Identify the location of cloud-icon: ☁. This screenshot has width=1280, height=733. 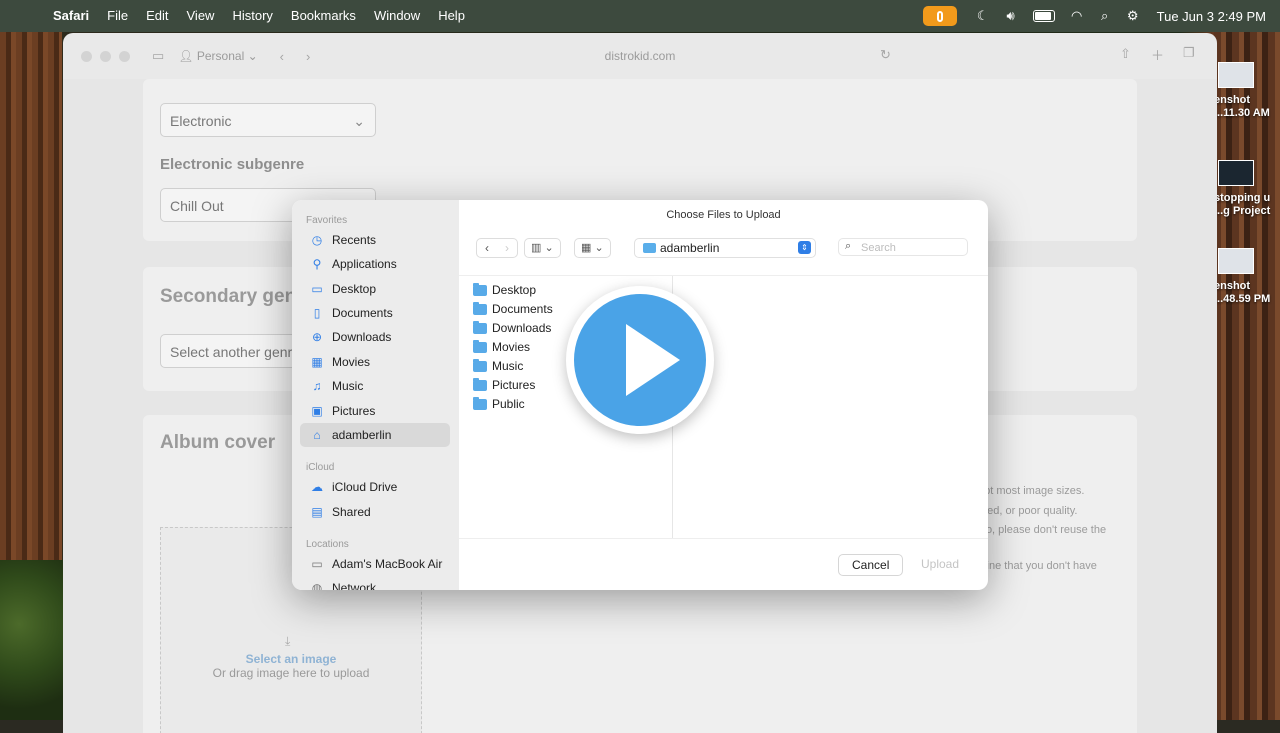
(317, 487).